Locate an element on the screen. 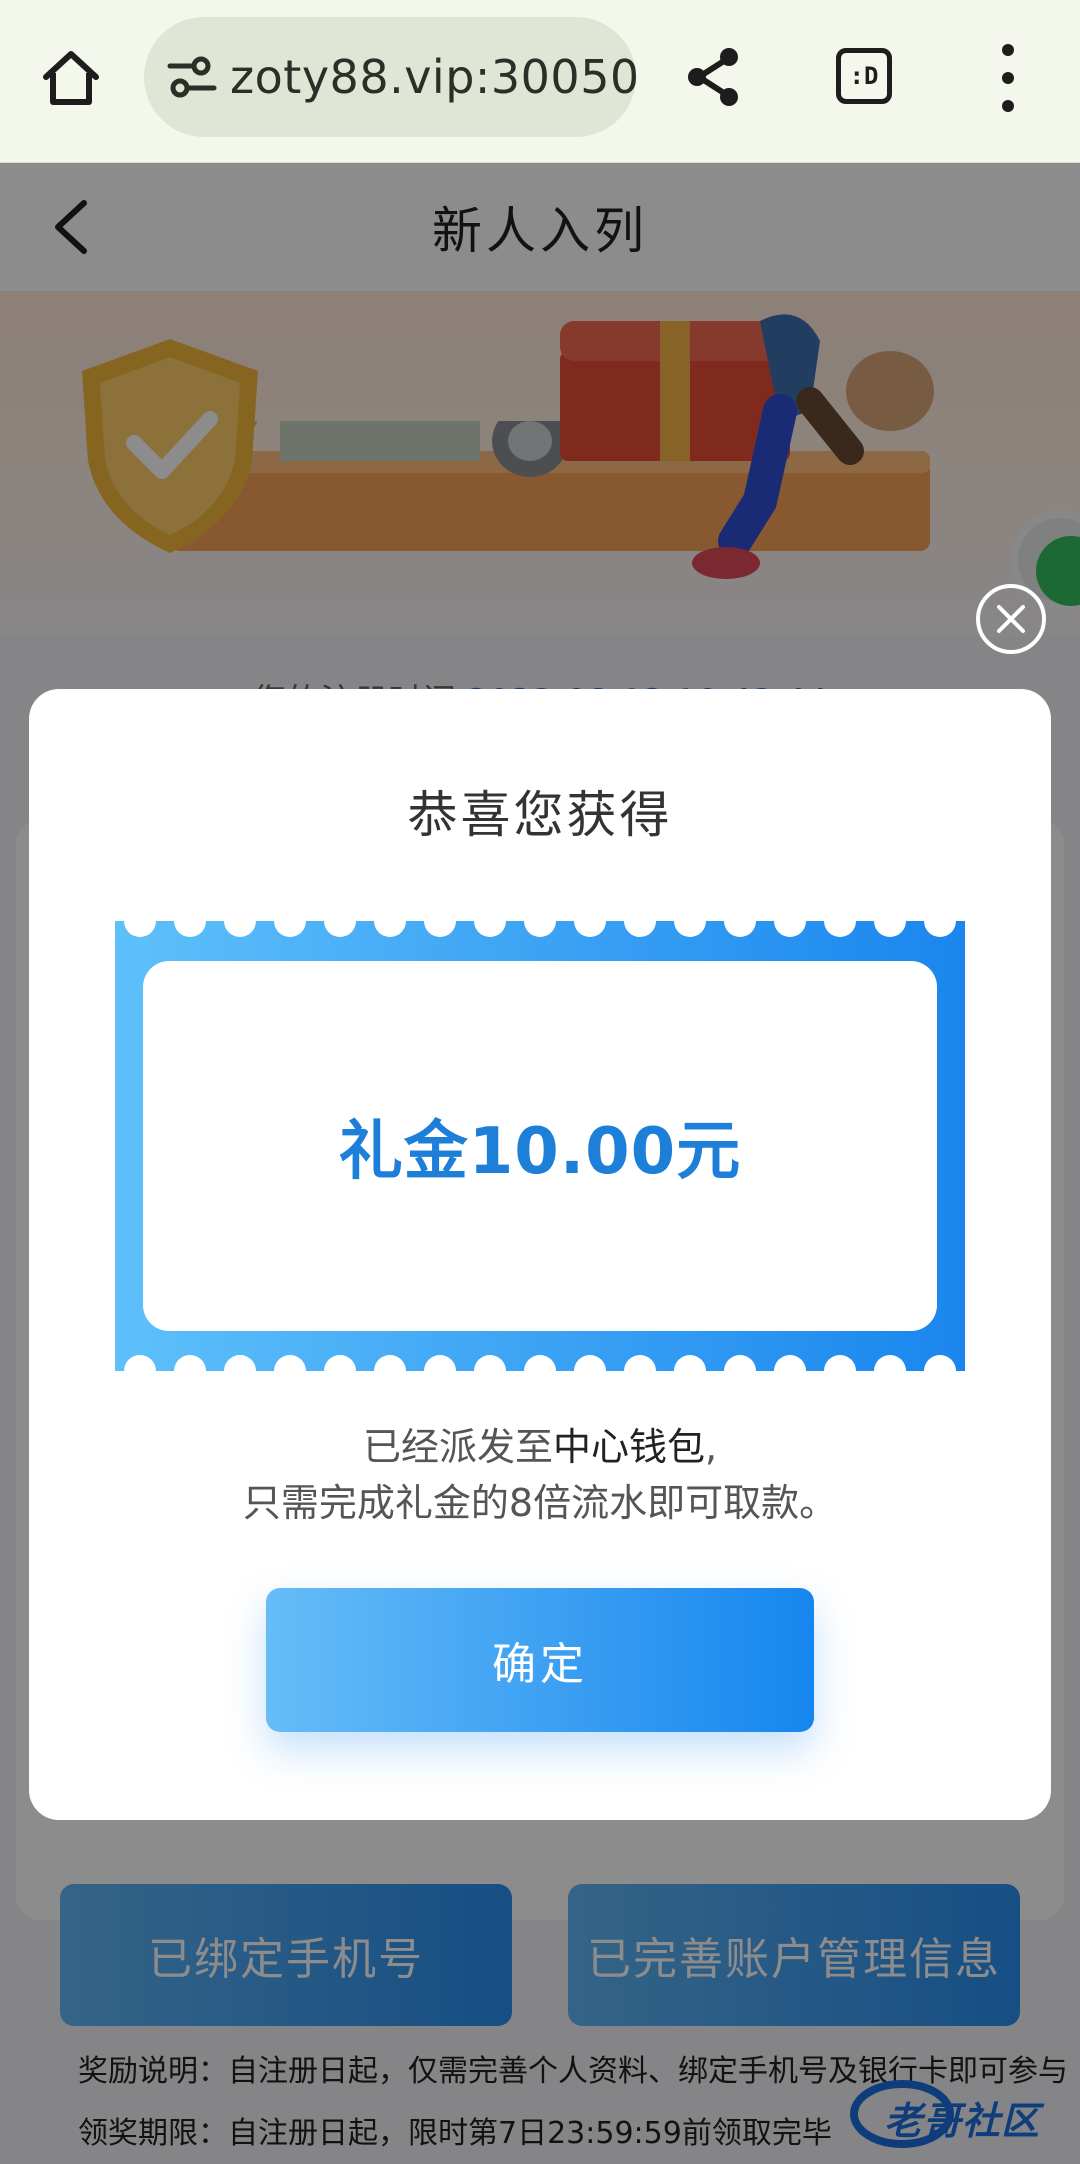  home-button is located at coordinates (71, 78).